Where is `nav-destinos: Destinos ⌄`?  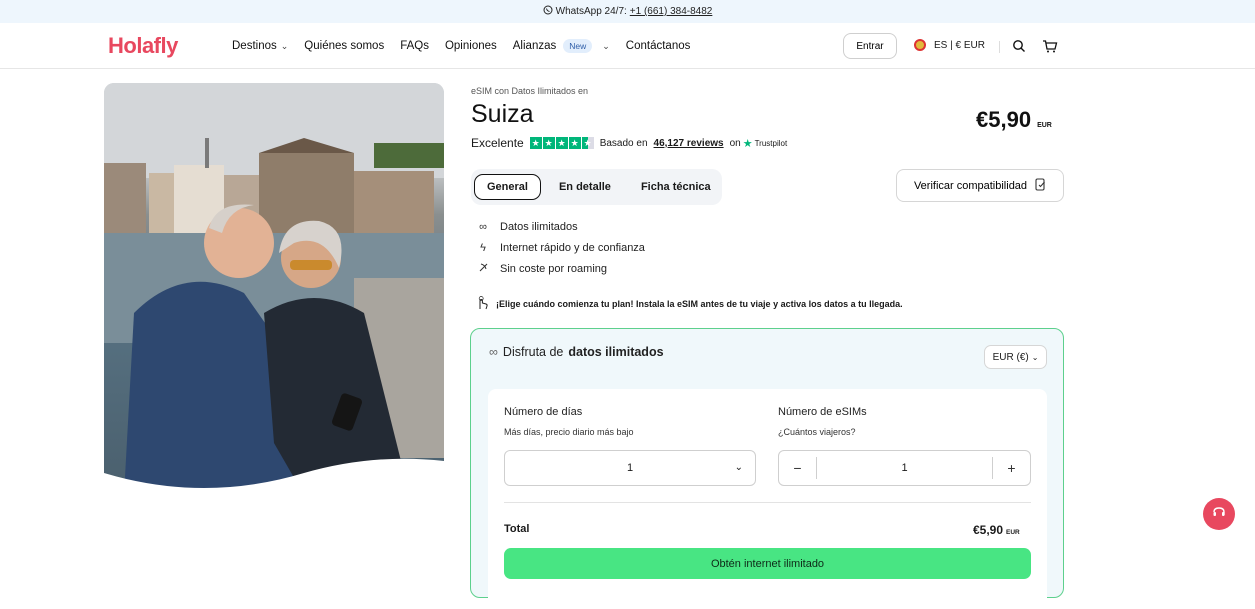 nav-destinos: Destinos ⌄ is located at coordinates (260, 46).